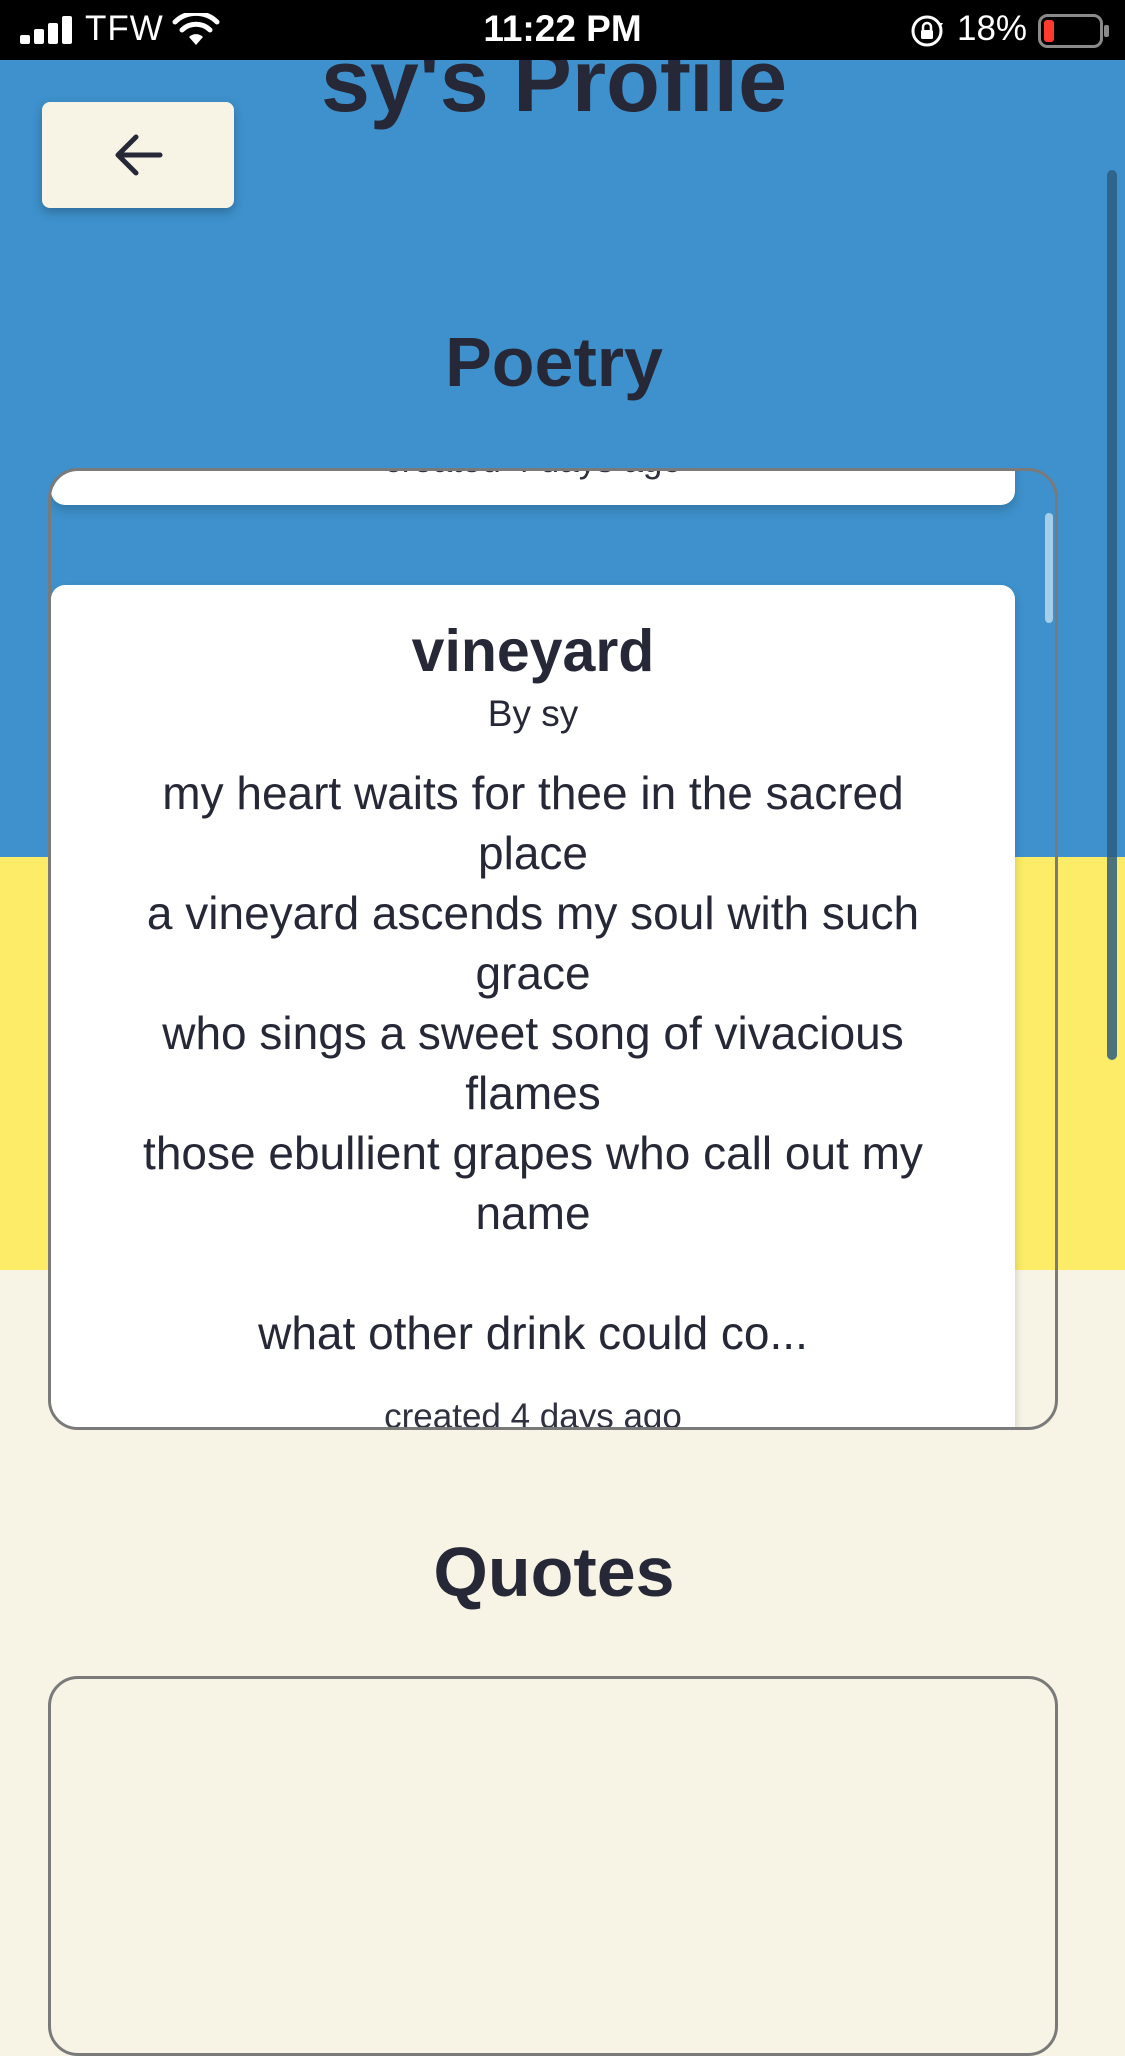 This screenshot has height=2056, width=1125. I want to click on stanza-gap, so click(533, 1273).